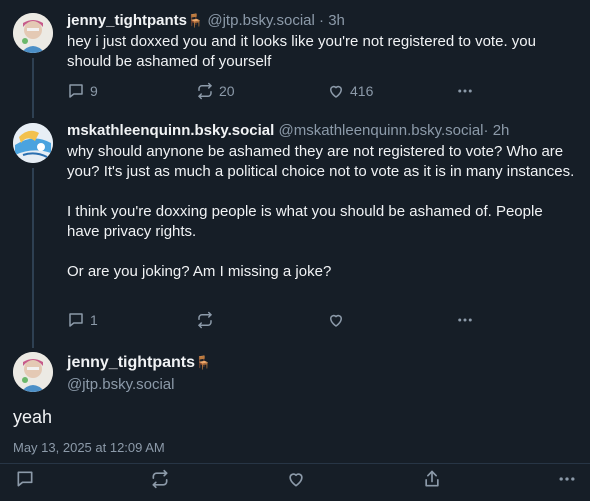 The height and width of the screenshot is (501, 590). What do you see at coordinates (227, 91) in the screenshot?
I see `repost-count: 20` at bounding box center [227, 91].